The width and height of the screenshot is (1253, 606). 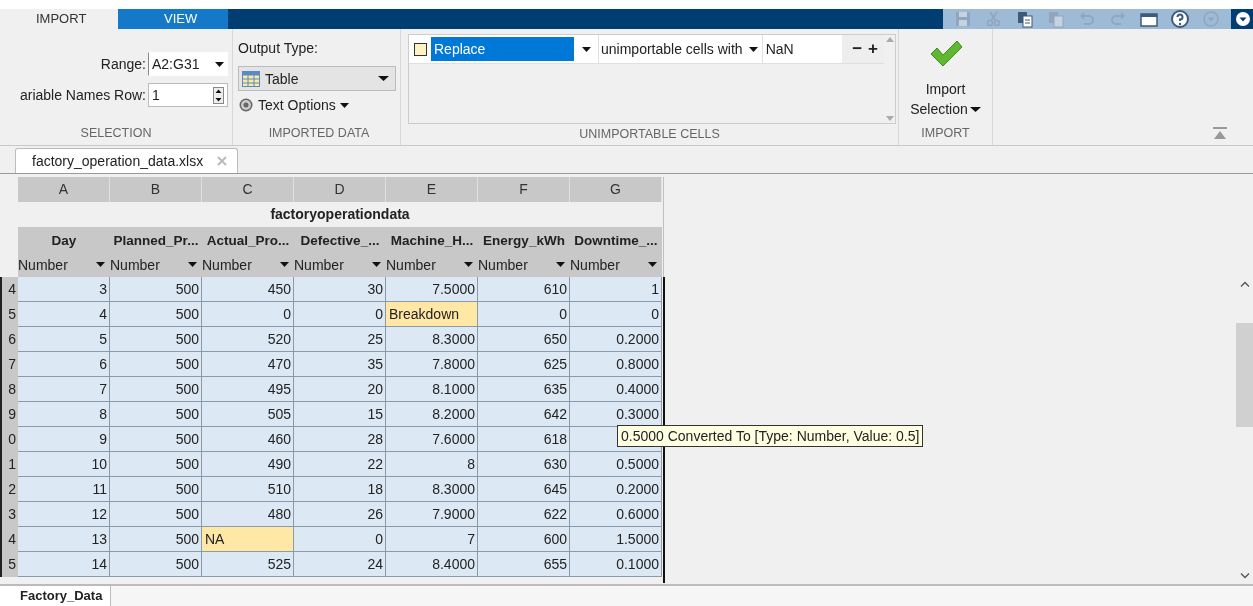 I want to click on variable-name: Energy_kWh, so click(x=524, y=239).